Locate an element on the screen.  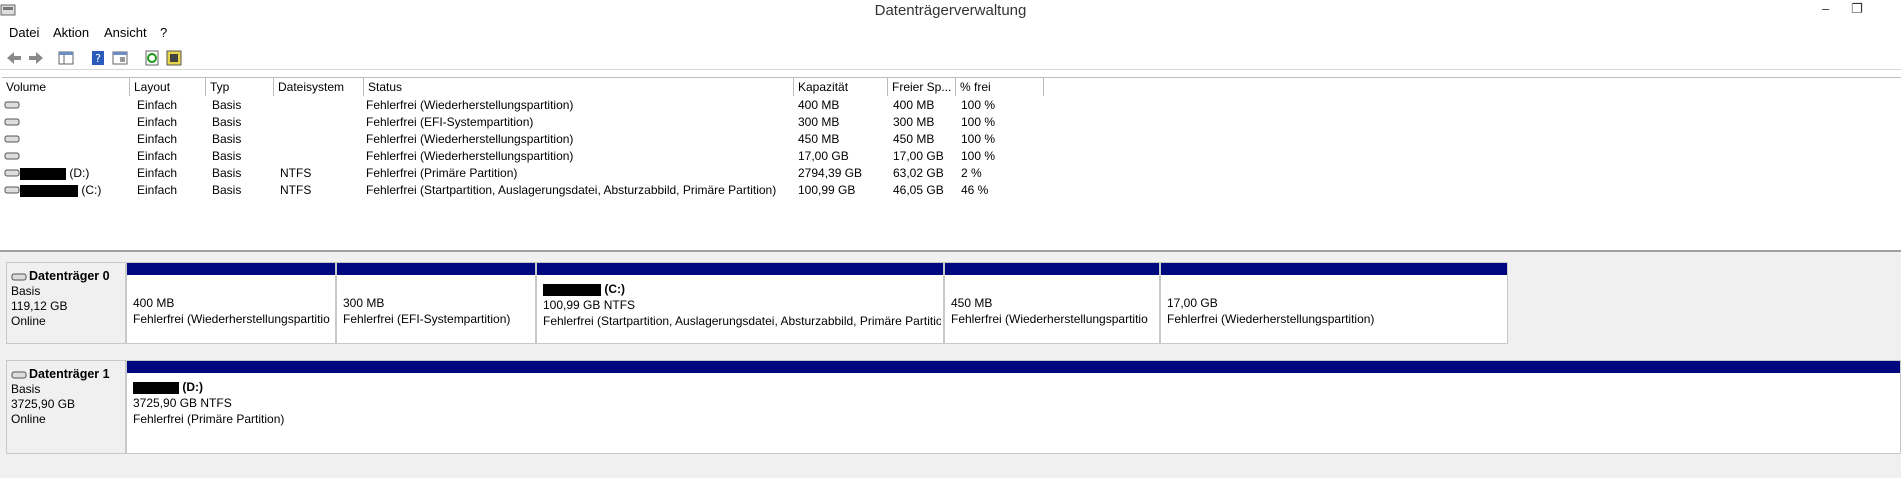
disk-icon is located at coordinates (19, 375).